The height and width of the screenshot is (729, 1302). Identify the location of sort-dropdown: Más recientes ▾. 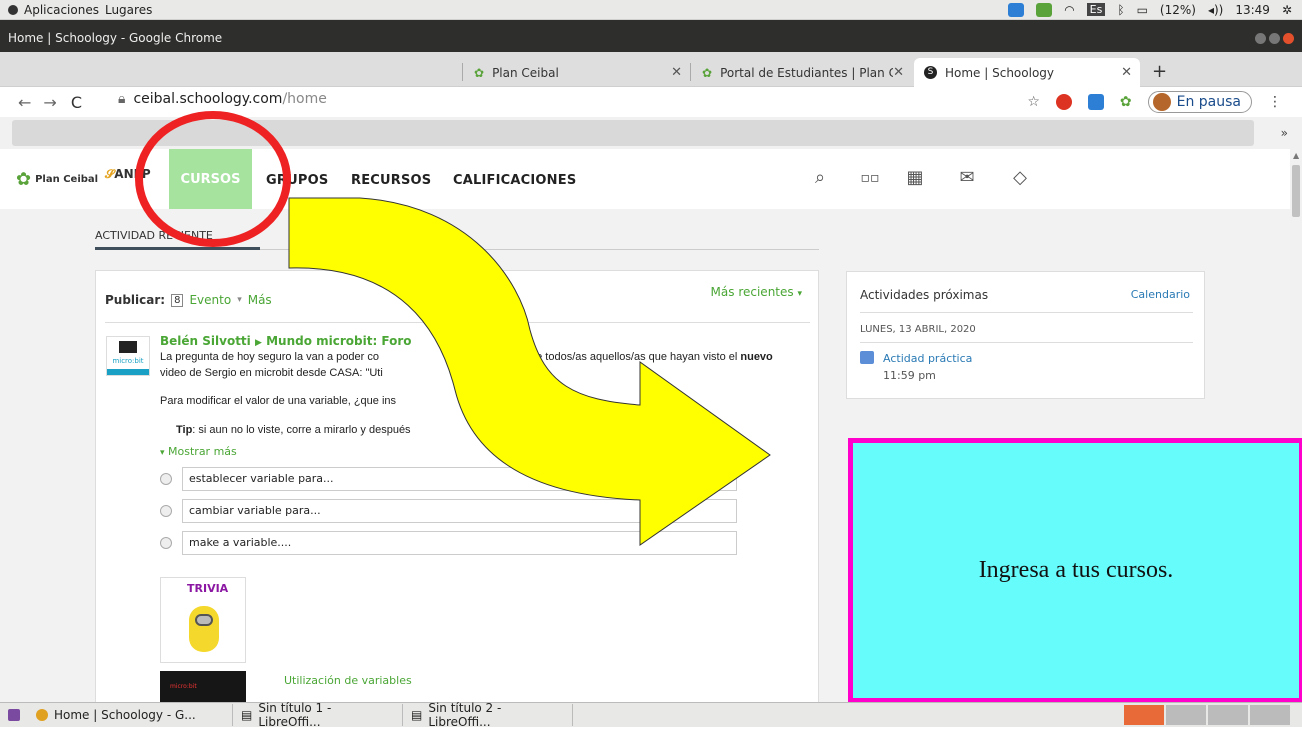
(756, 292).